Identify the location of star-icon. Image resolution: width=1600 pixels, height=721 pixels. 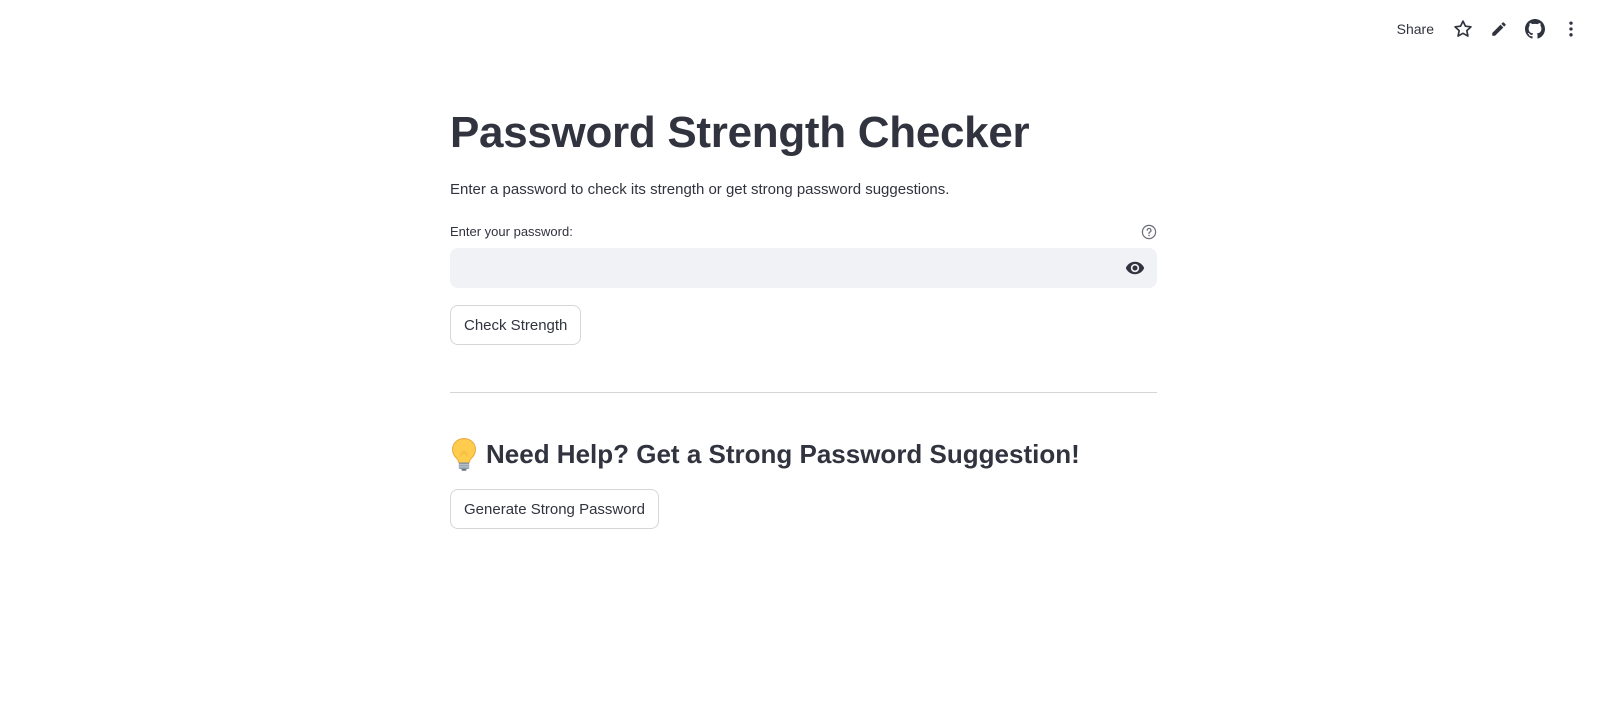
(1463, 29).